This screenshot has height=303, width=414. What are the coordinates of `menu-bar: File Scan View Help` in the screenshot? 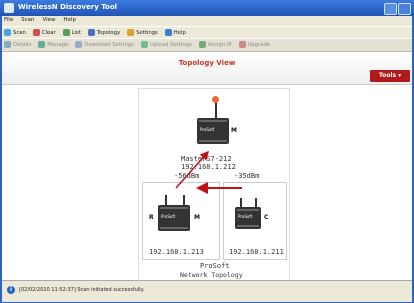 It's located at (207, 21).